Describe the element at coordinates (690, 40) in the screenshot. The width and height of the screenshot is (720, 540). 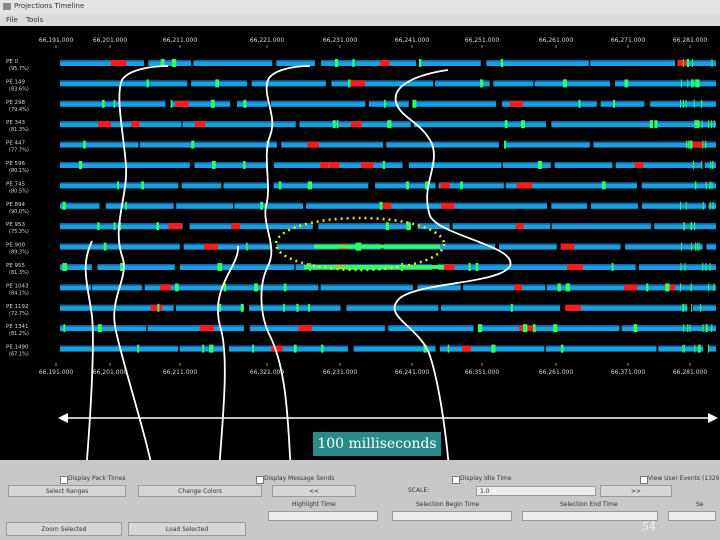
I see `time-axis-top-tick: 66,281.000` at that location.